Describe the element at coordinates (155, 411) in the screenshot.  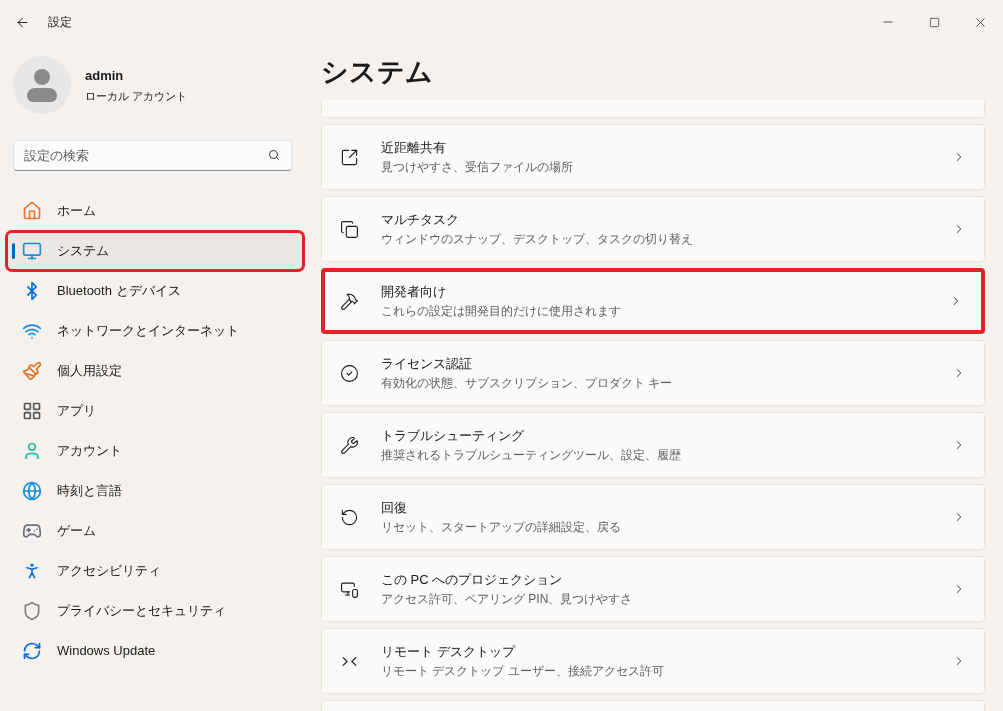
I see `nav-item: アプリ` at that location.